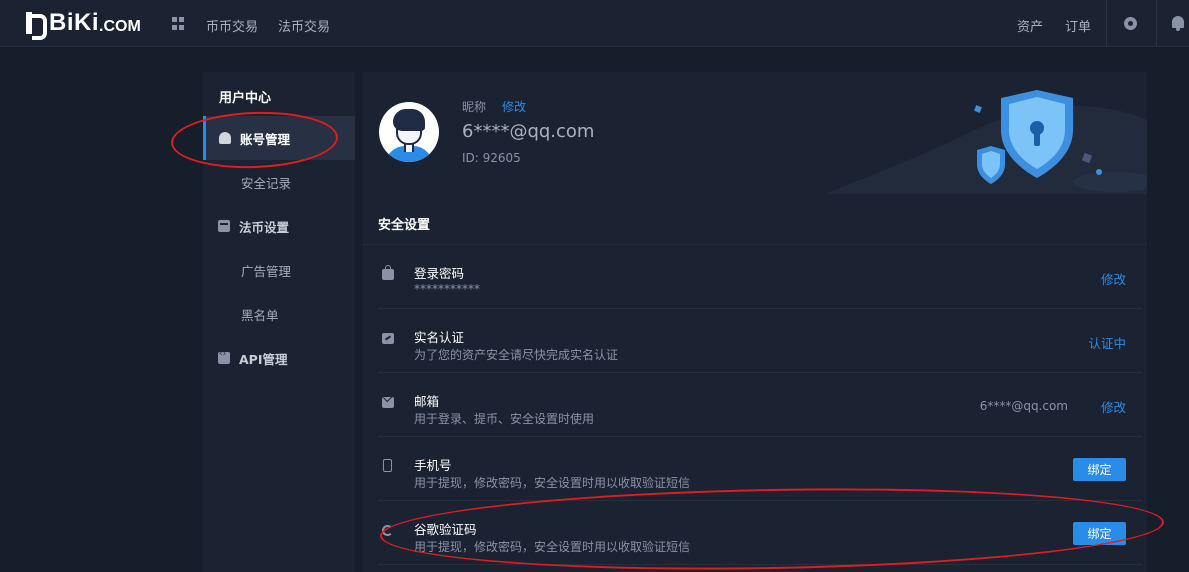  I want to click on edit-nickname-link: 修改, so click(514, 106).